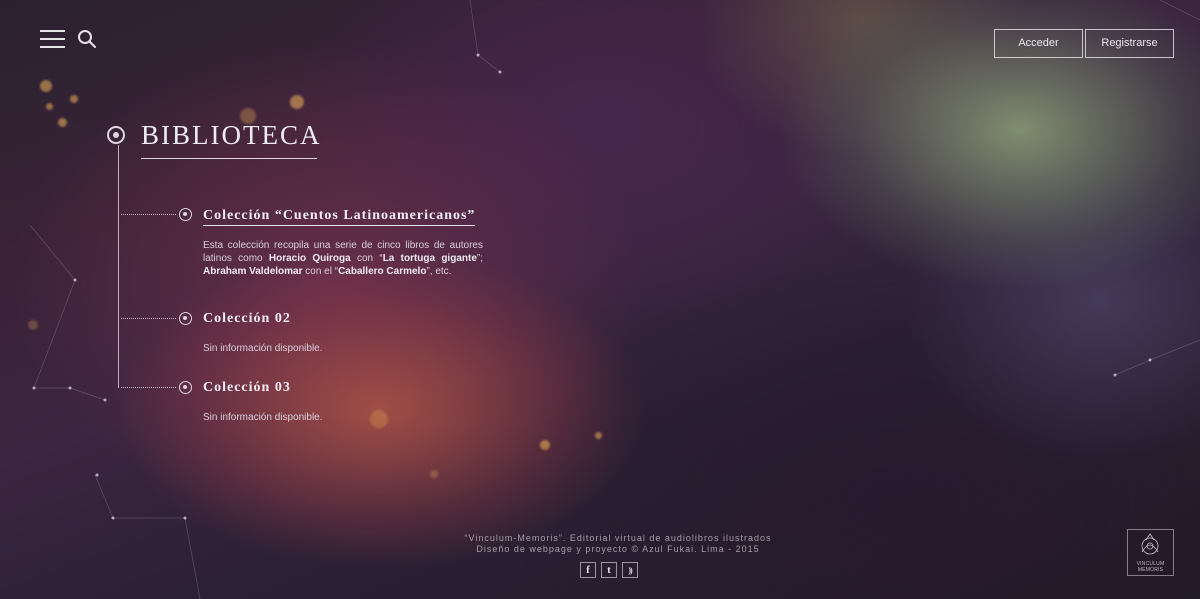 The image size is (1200, 599). I want to click on book-title: Caballero Carmelo, so click(382, 271).